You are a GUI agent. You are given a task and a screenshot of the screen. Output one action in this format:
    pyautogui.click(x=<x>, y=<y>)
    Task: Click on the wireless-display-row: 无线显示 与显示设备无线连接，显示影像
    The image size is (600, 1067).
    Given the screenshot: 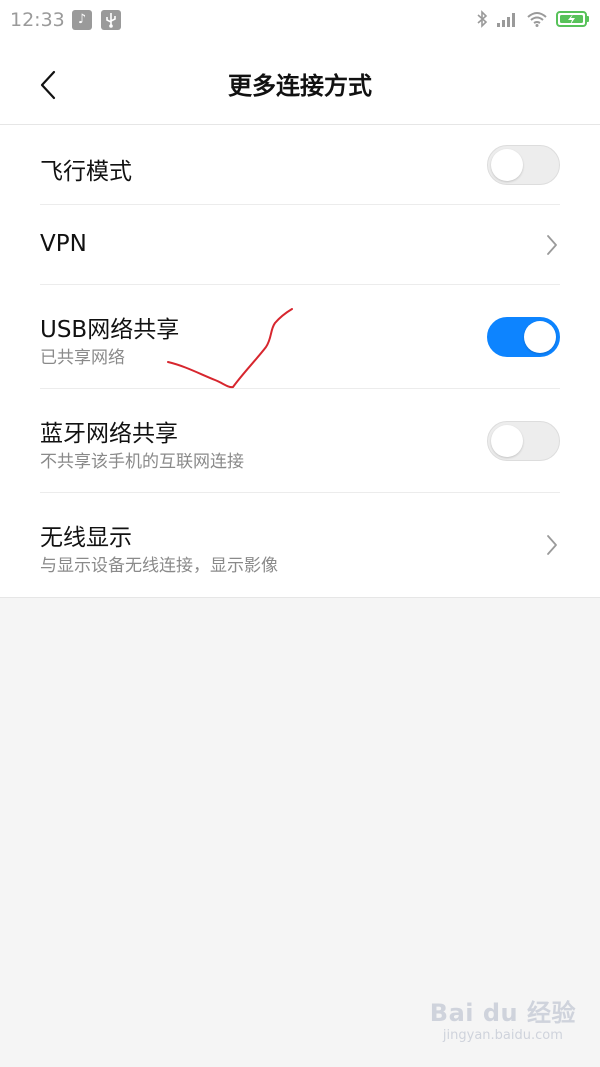 What is the action you would take?
    pyautogui.click(x=300, y=545)
    